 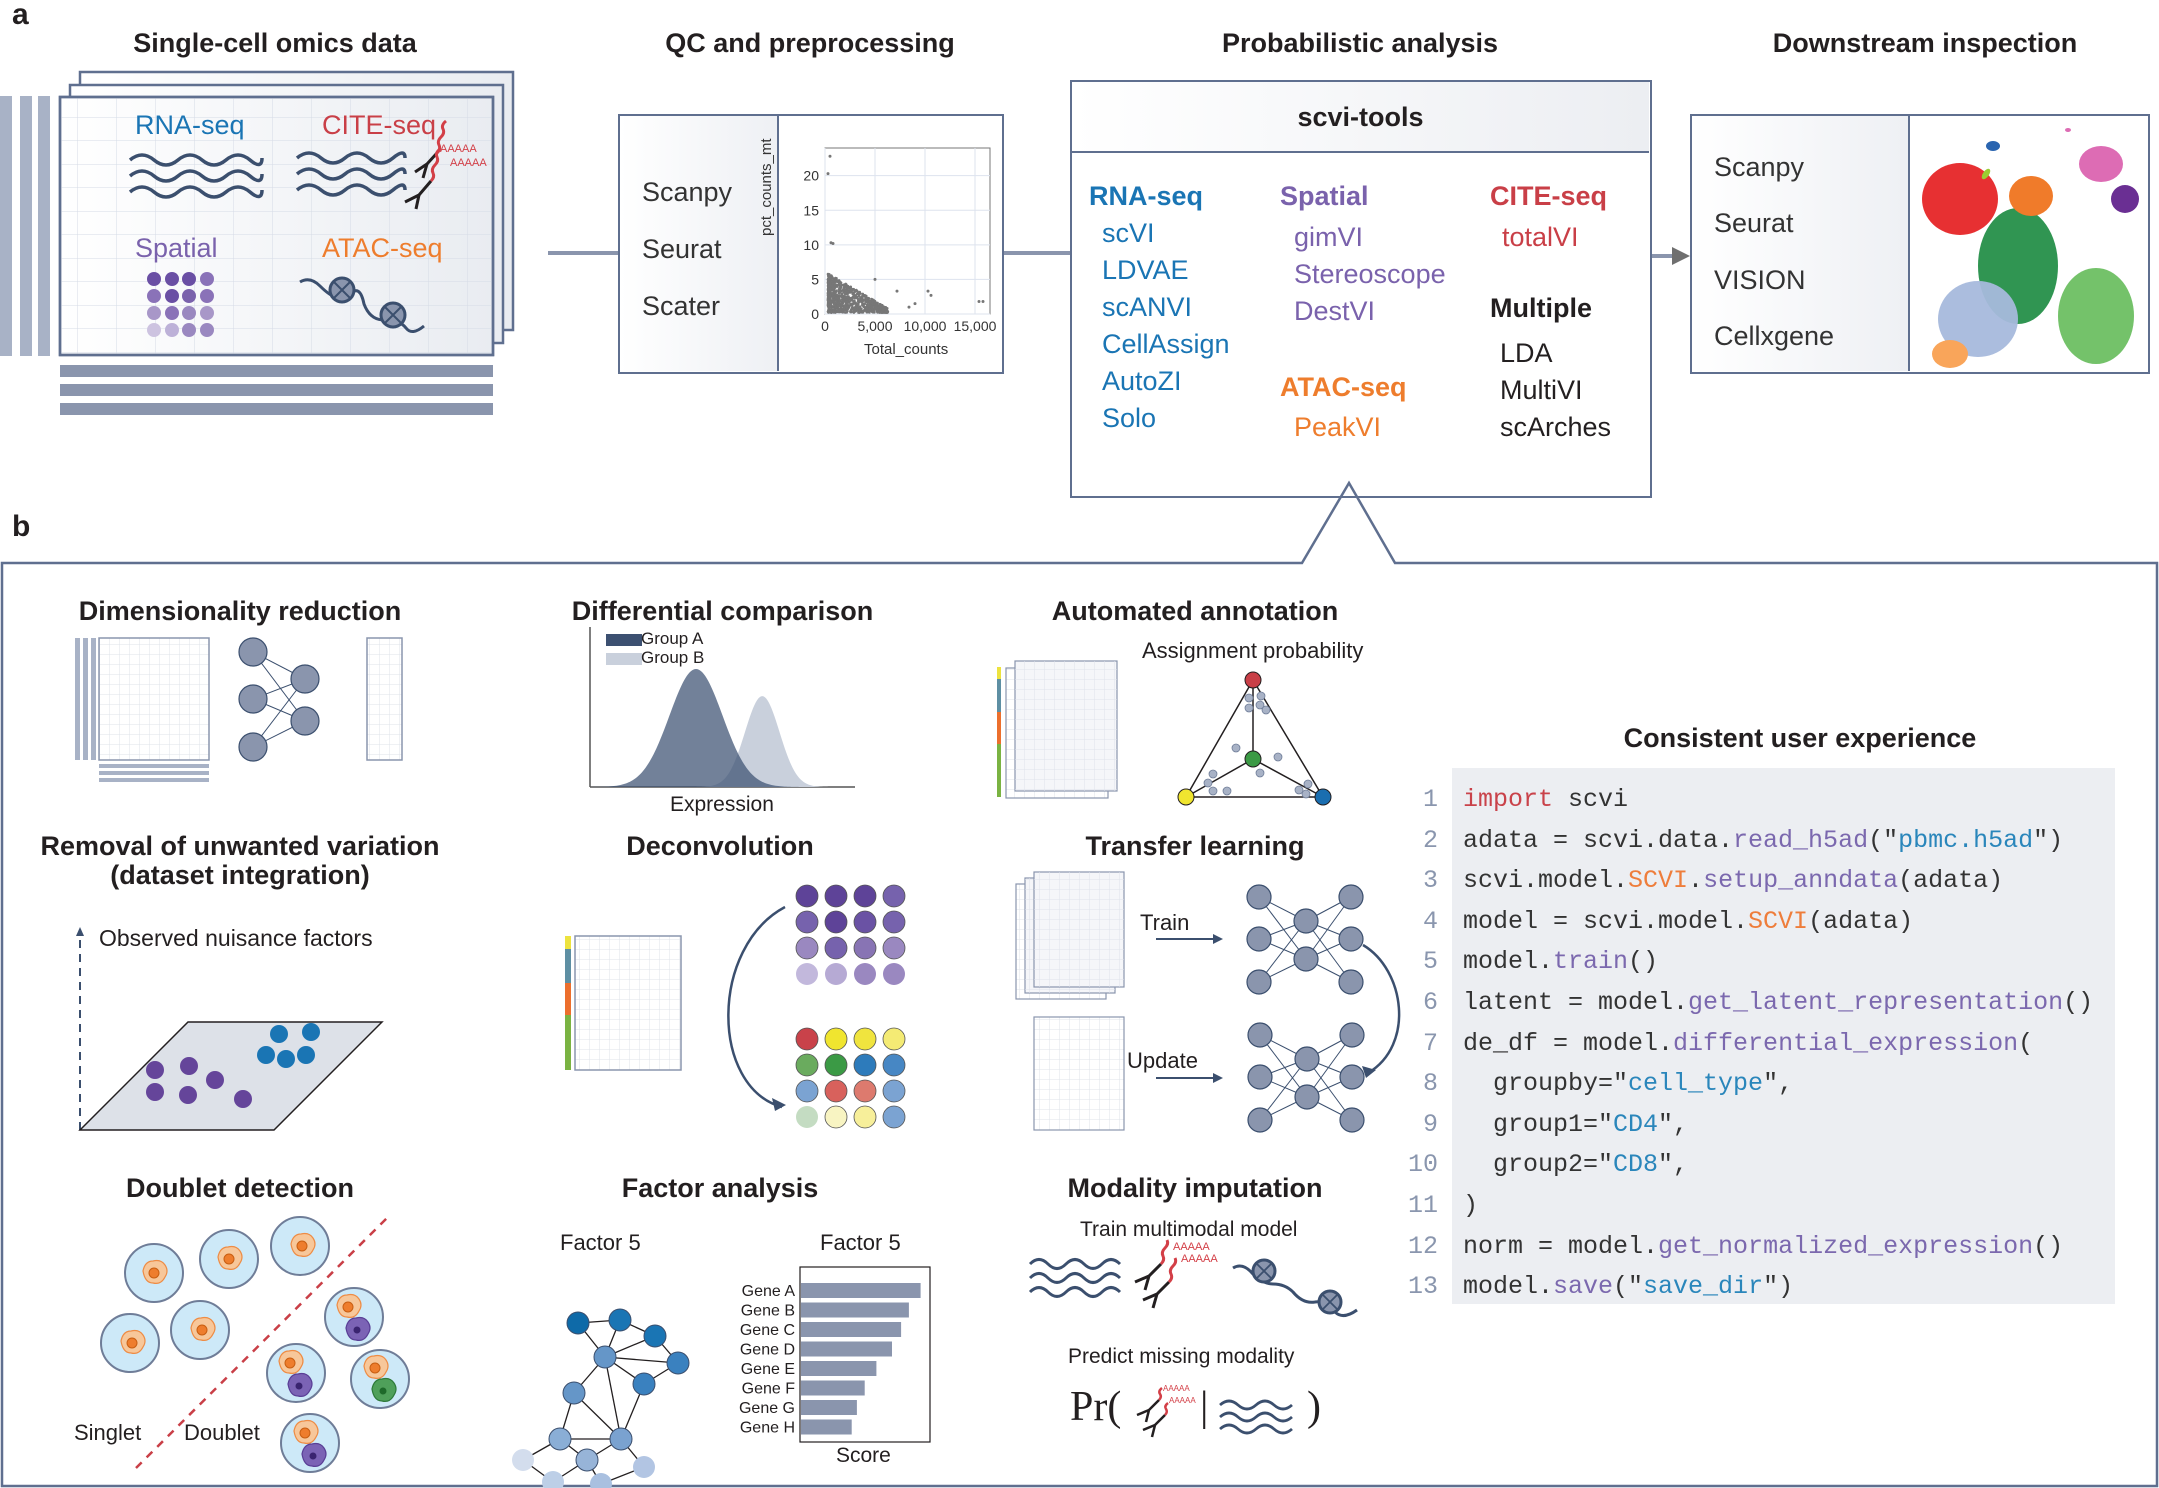 I want to click on line-number: 11, so click(x=1422, y=1205).